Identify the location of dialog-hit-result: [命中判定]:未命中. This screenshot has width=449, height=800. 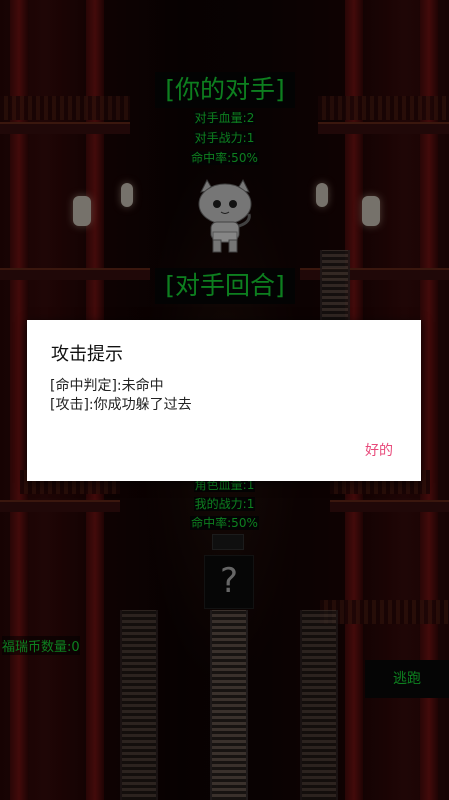
(107, 386).